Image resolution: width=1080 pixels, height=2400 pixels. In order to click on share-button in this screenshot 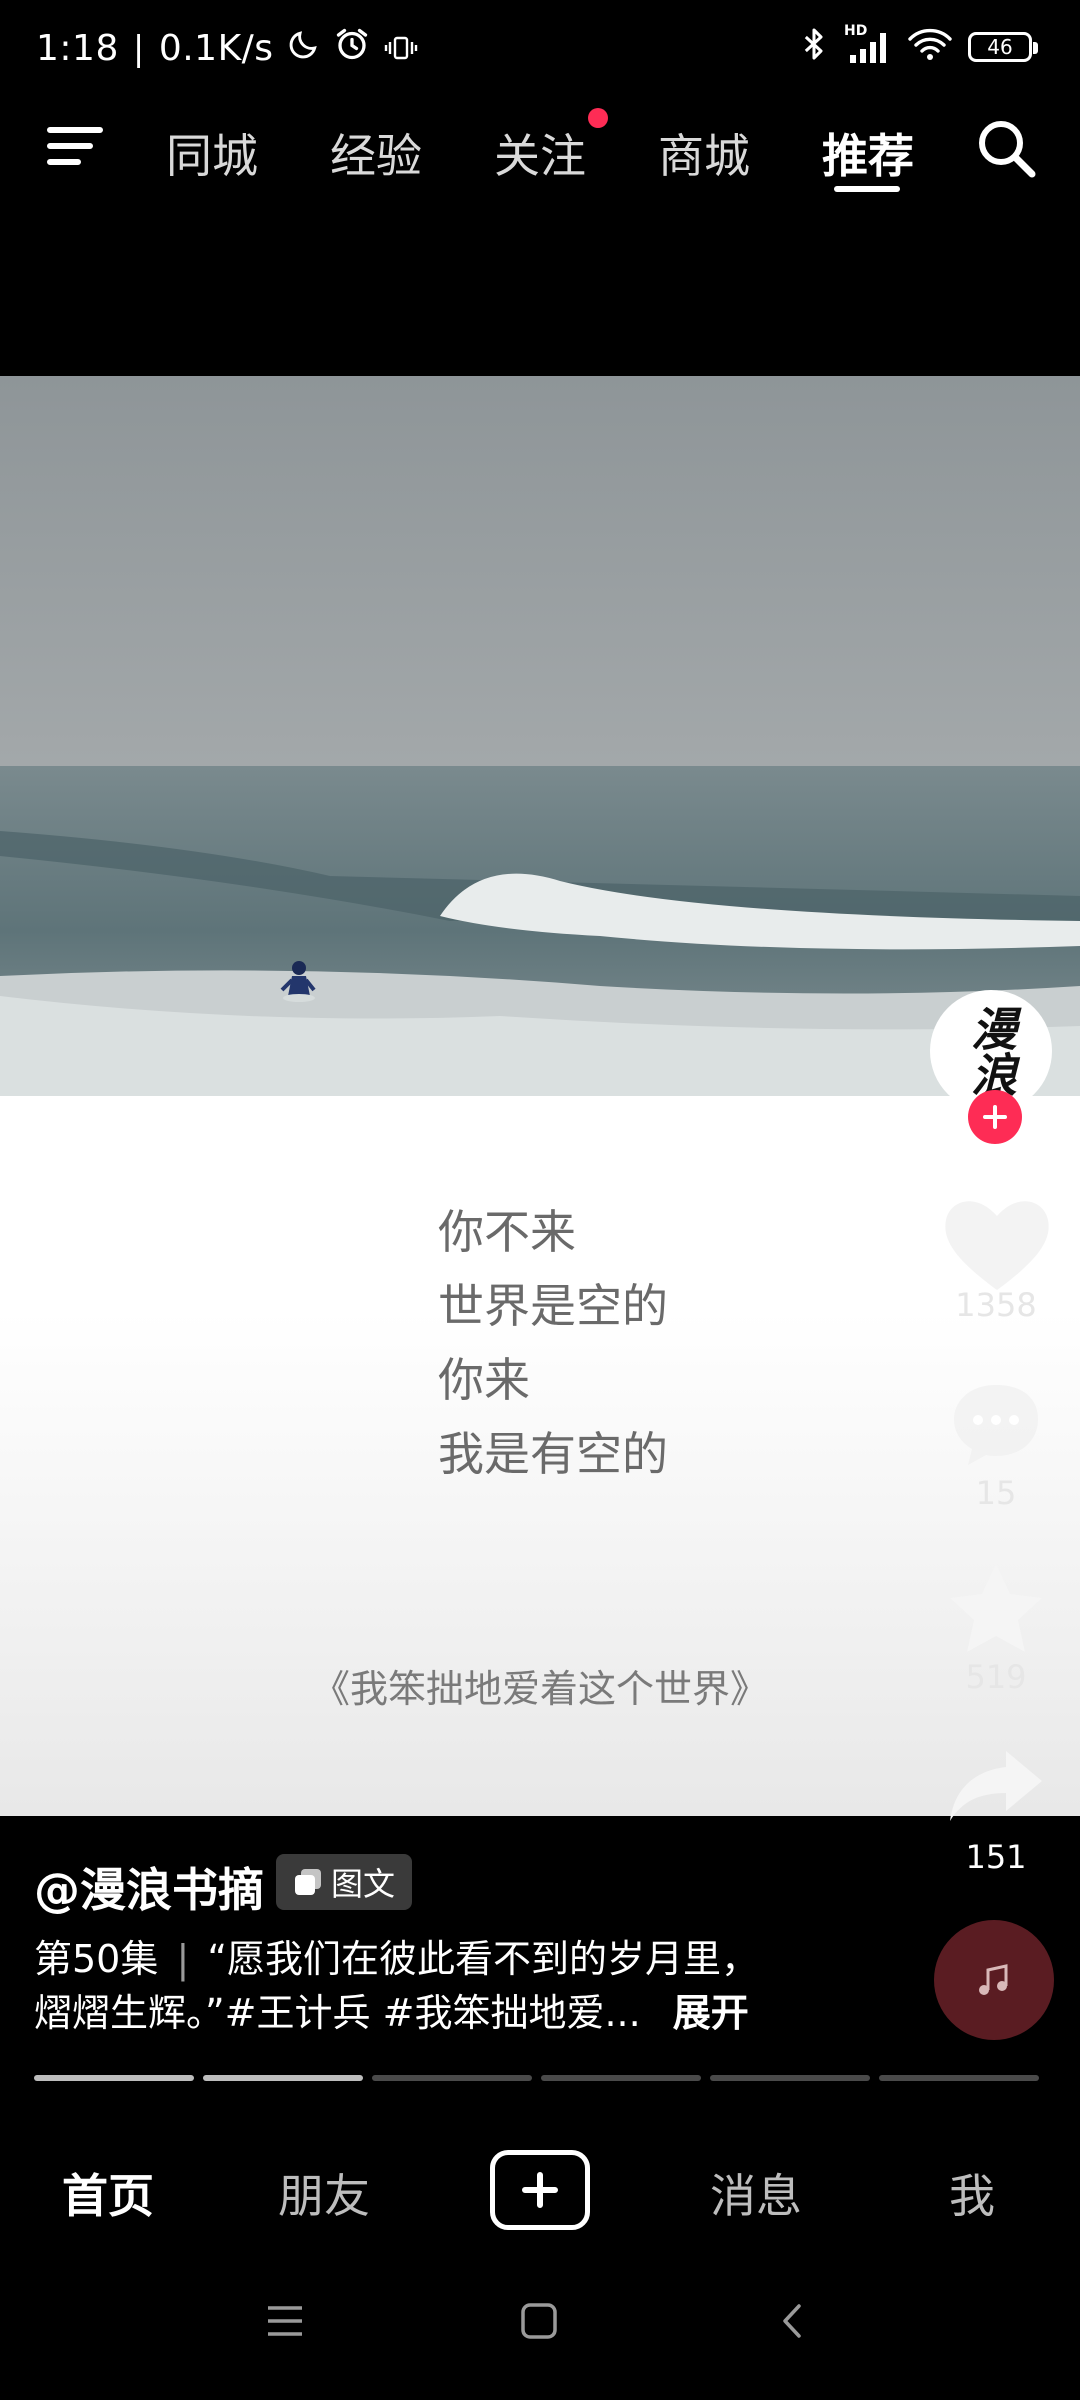, I will do `click(996, 1787)`.